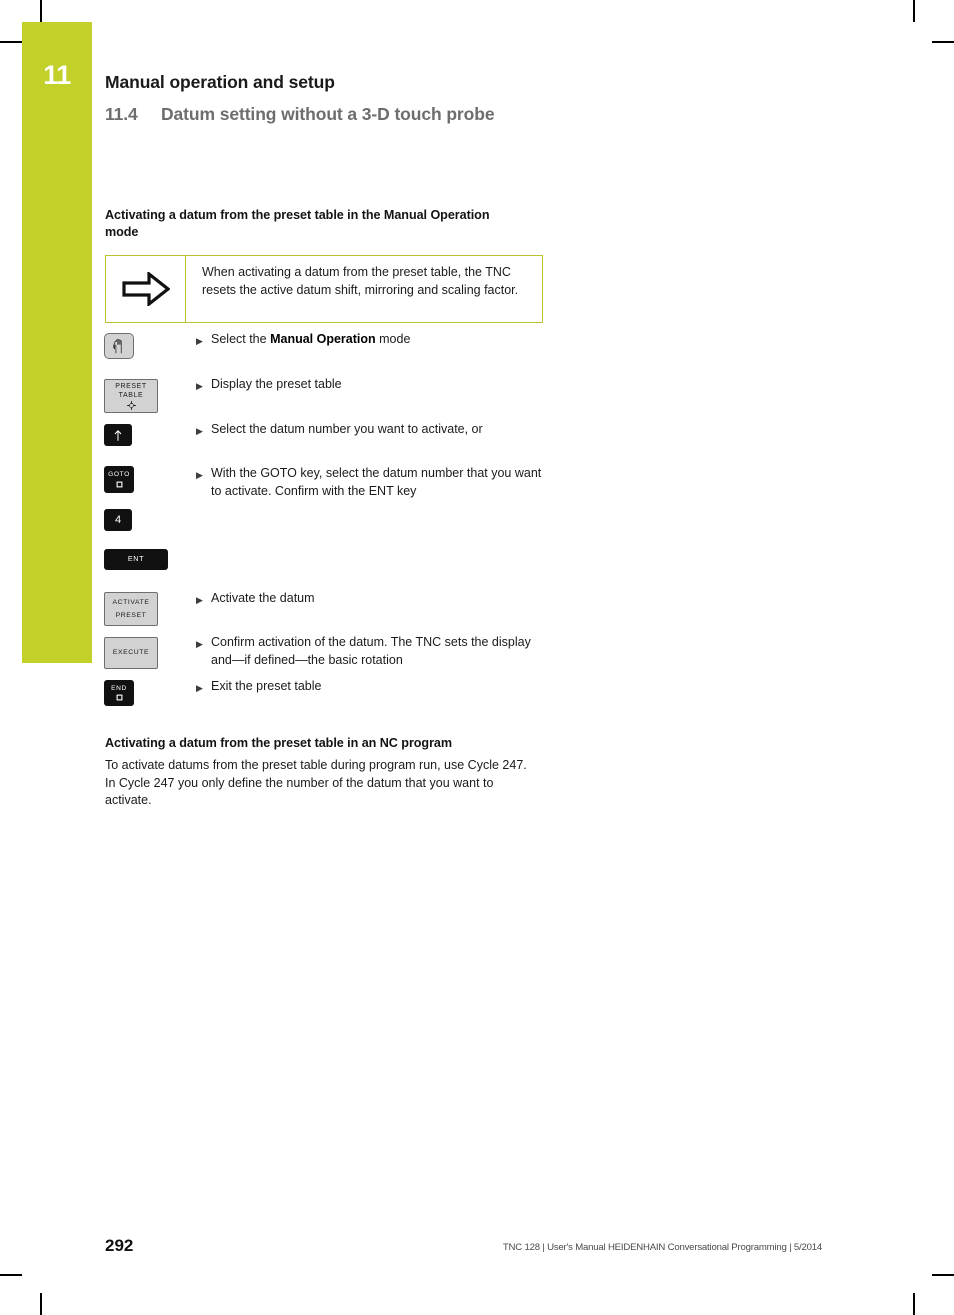 Image resolution: width=954 pixels, height=1315 pixels. I want to click on section-number: 11.4, so click(121, 114).